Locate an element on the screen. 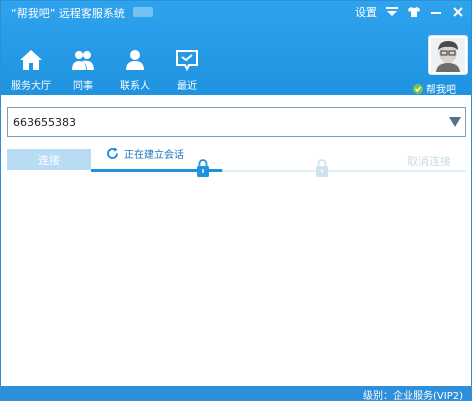  home-icon is located at coordinates (31, 60).